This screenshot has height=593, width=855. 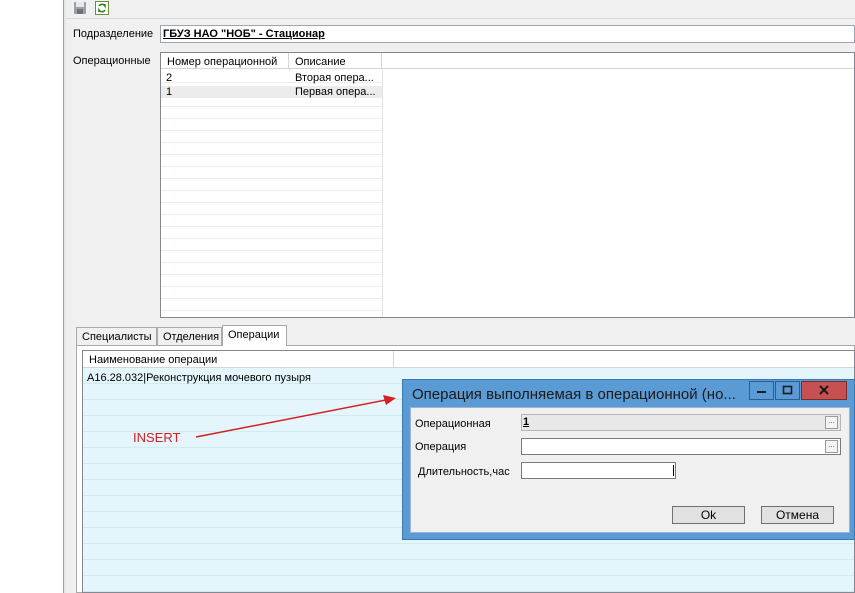 I want to click on toolbar, so click(x=460, y=9).